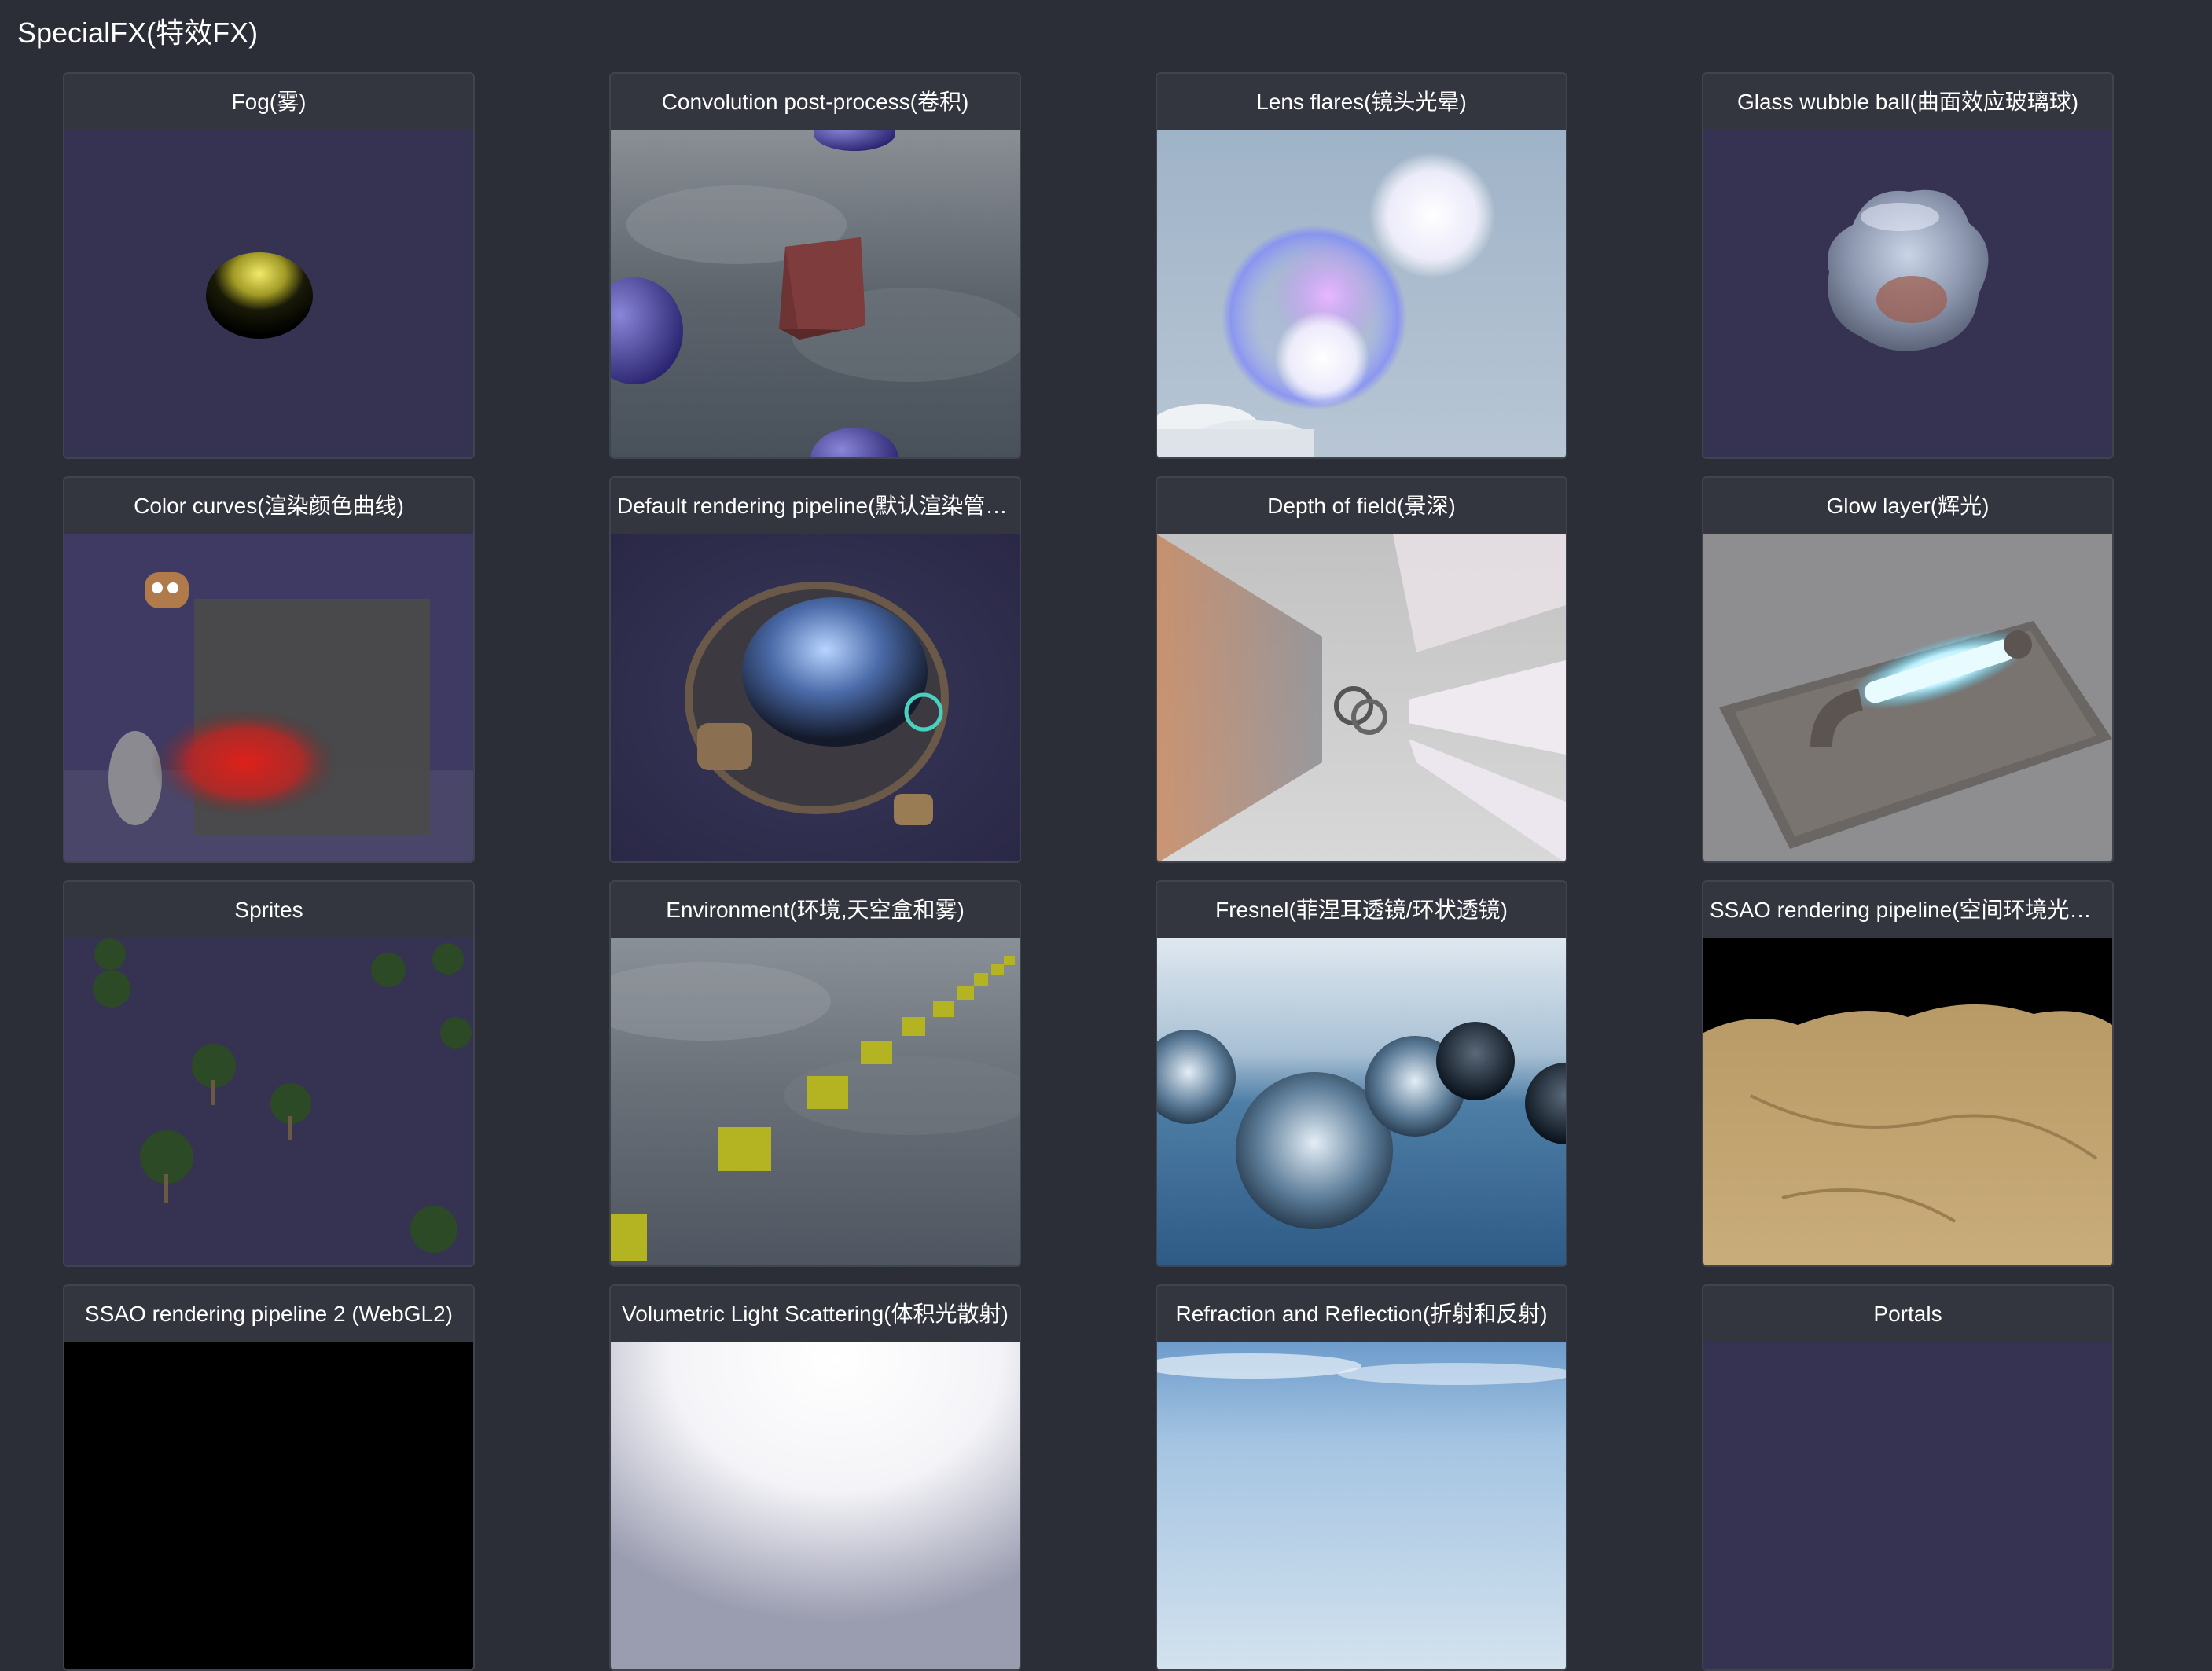  What do you see at coordinates (815, 1101) in the screenshot?
I see `environment-thumbnail` at bounding box center [815, 1101].